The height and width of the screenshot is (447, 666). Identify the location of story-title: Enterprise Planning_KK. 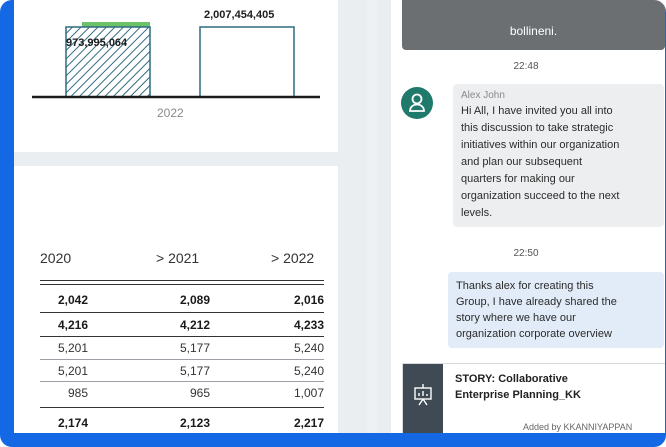
(518, 395).